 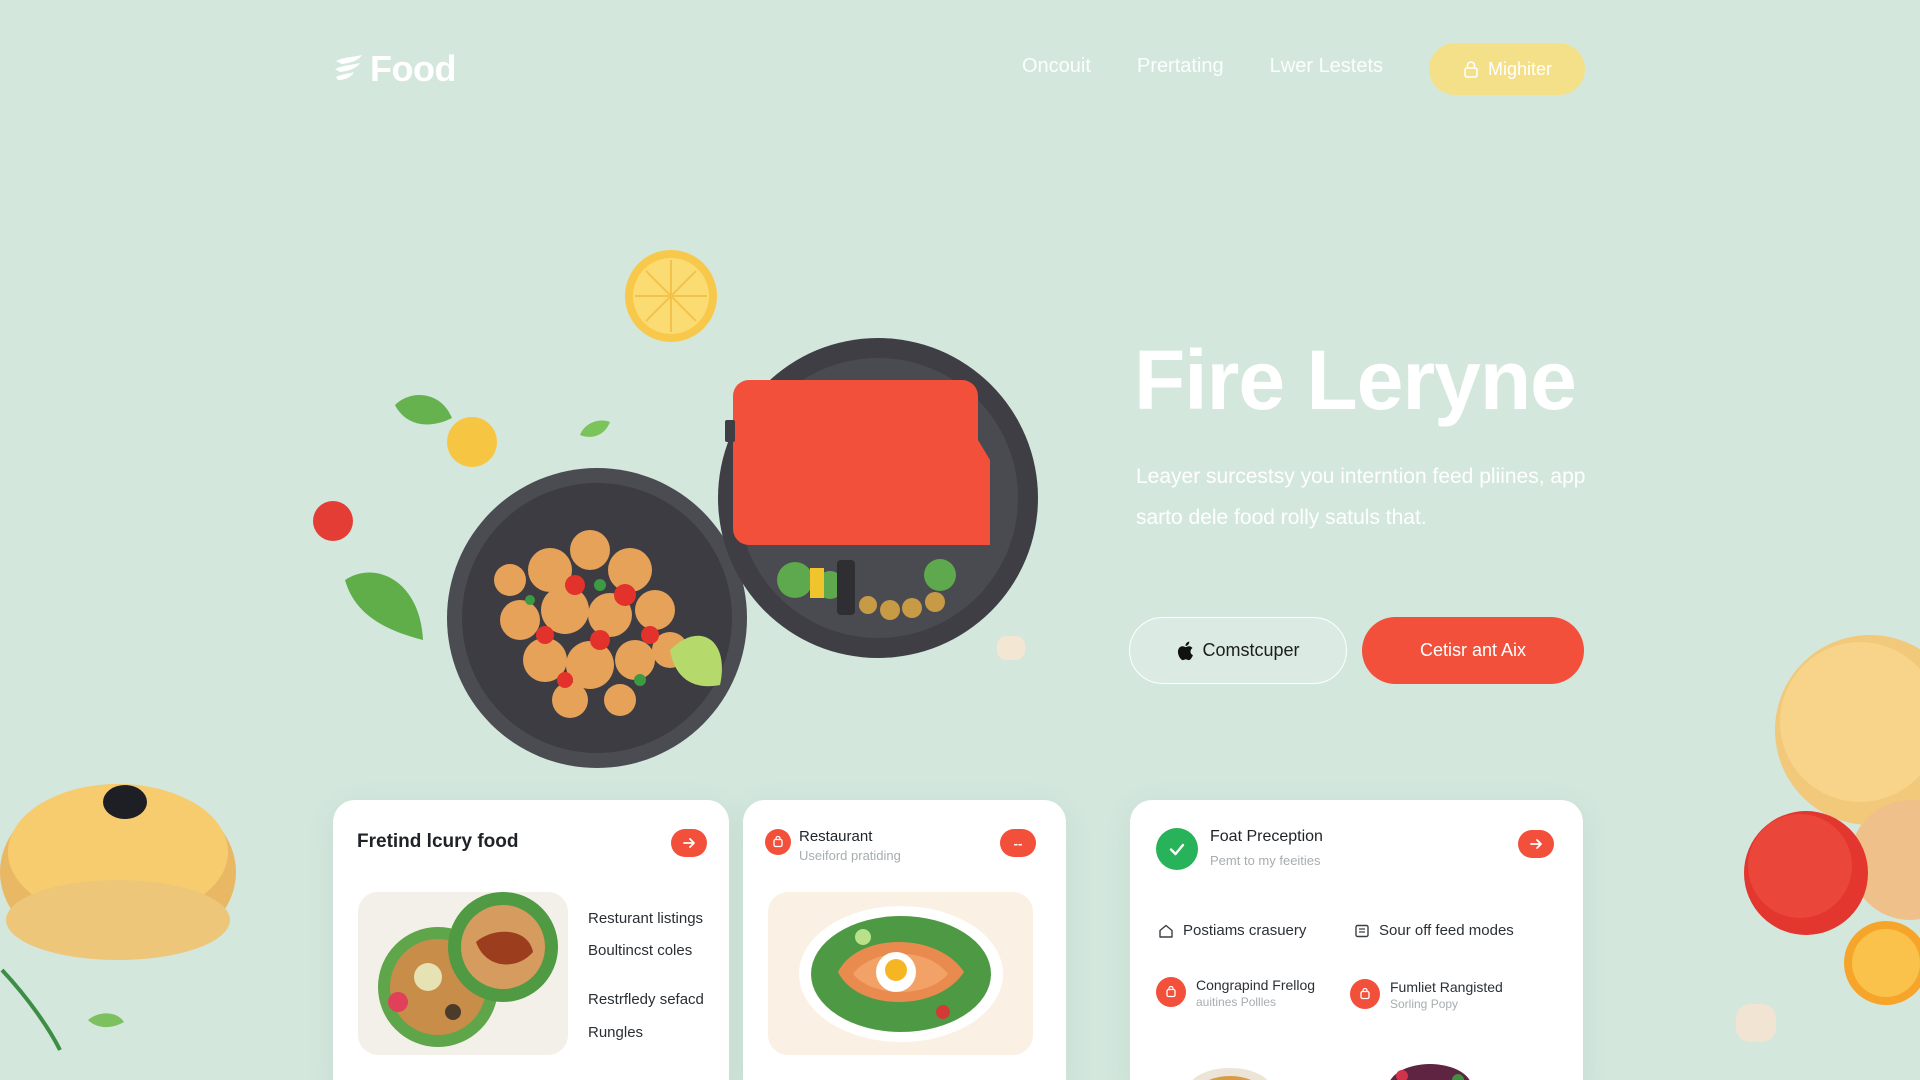 I want to click on list-item: Restrfledy sefacd, so click(x=646, y=999).